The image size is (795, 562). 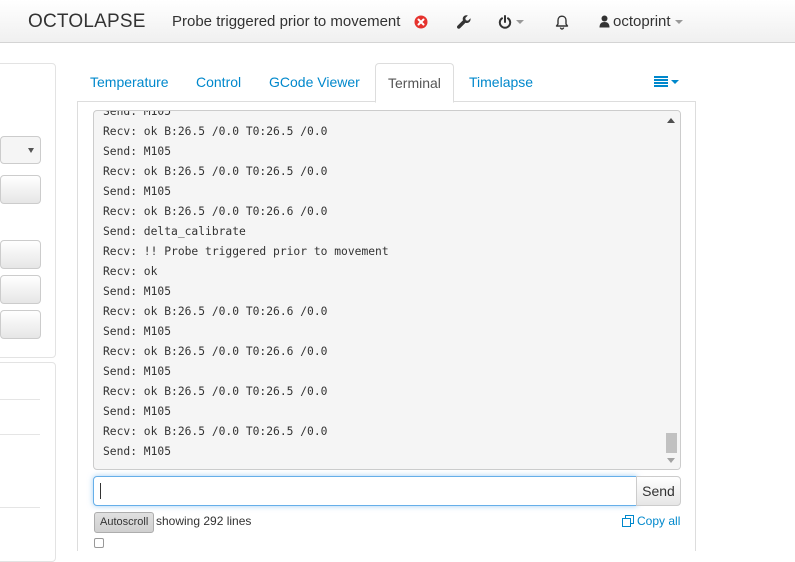 What do you see at coordinates (421, 22) in the screenshot?
I see `error-icon` at bounding box center [421, 22].